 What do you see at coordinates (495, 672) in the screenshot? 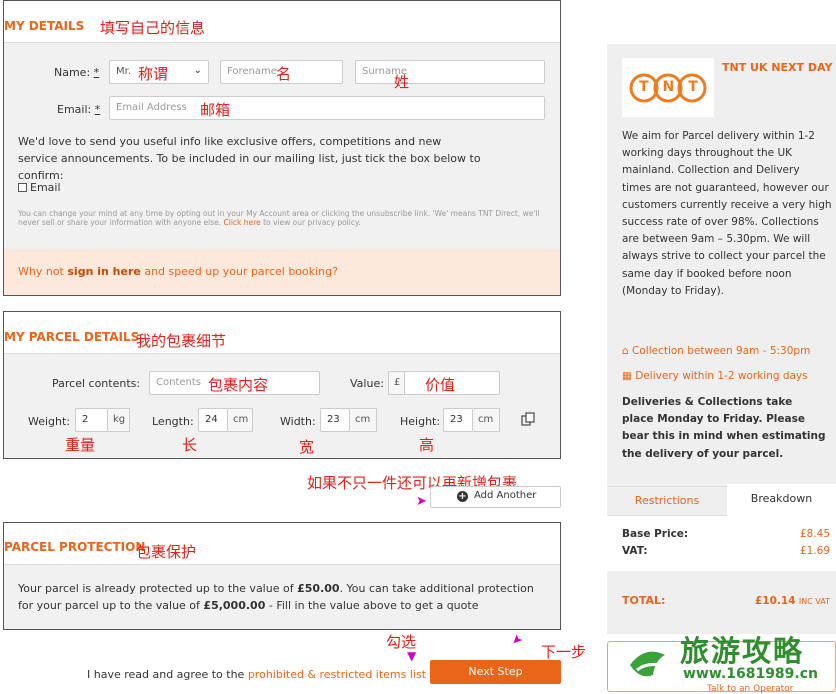
I see `next-step-button: Next Step` at bounding box center [495, 672].